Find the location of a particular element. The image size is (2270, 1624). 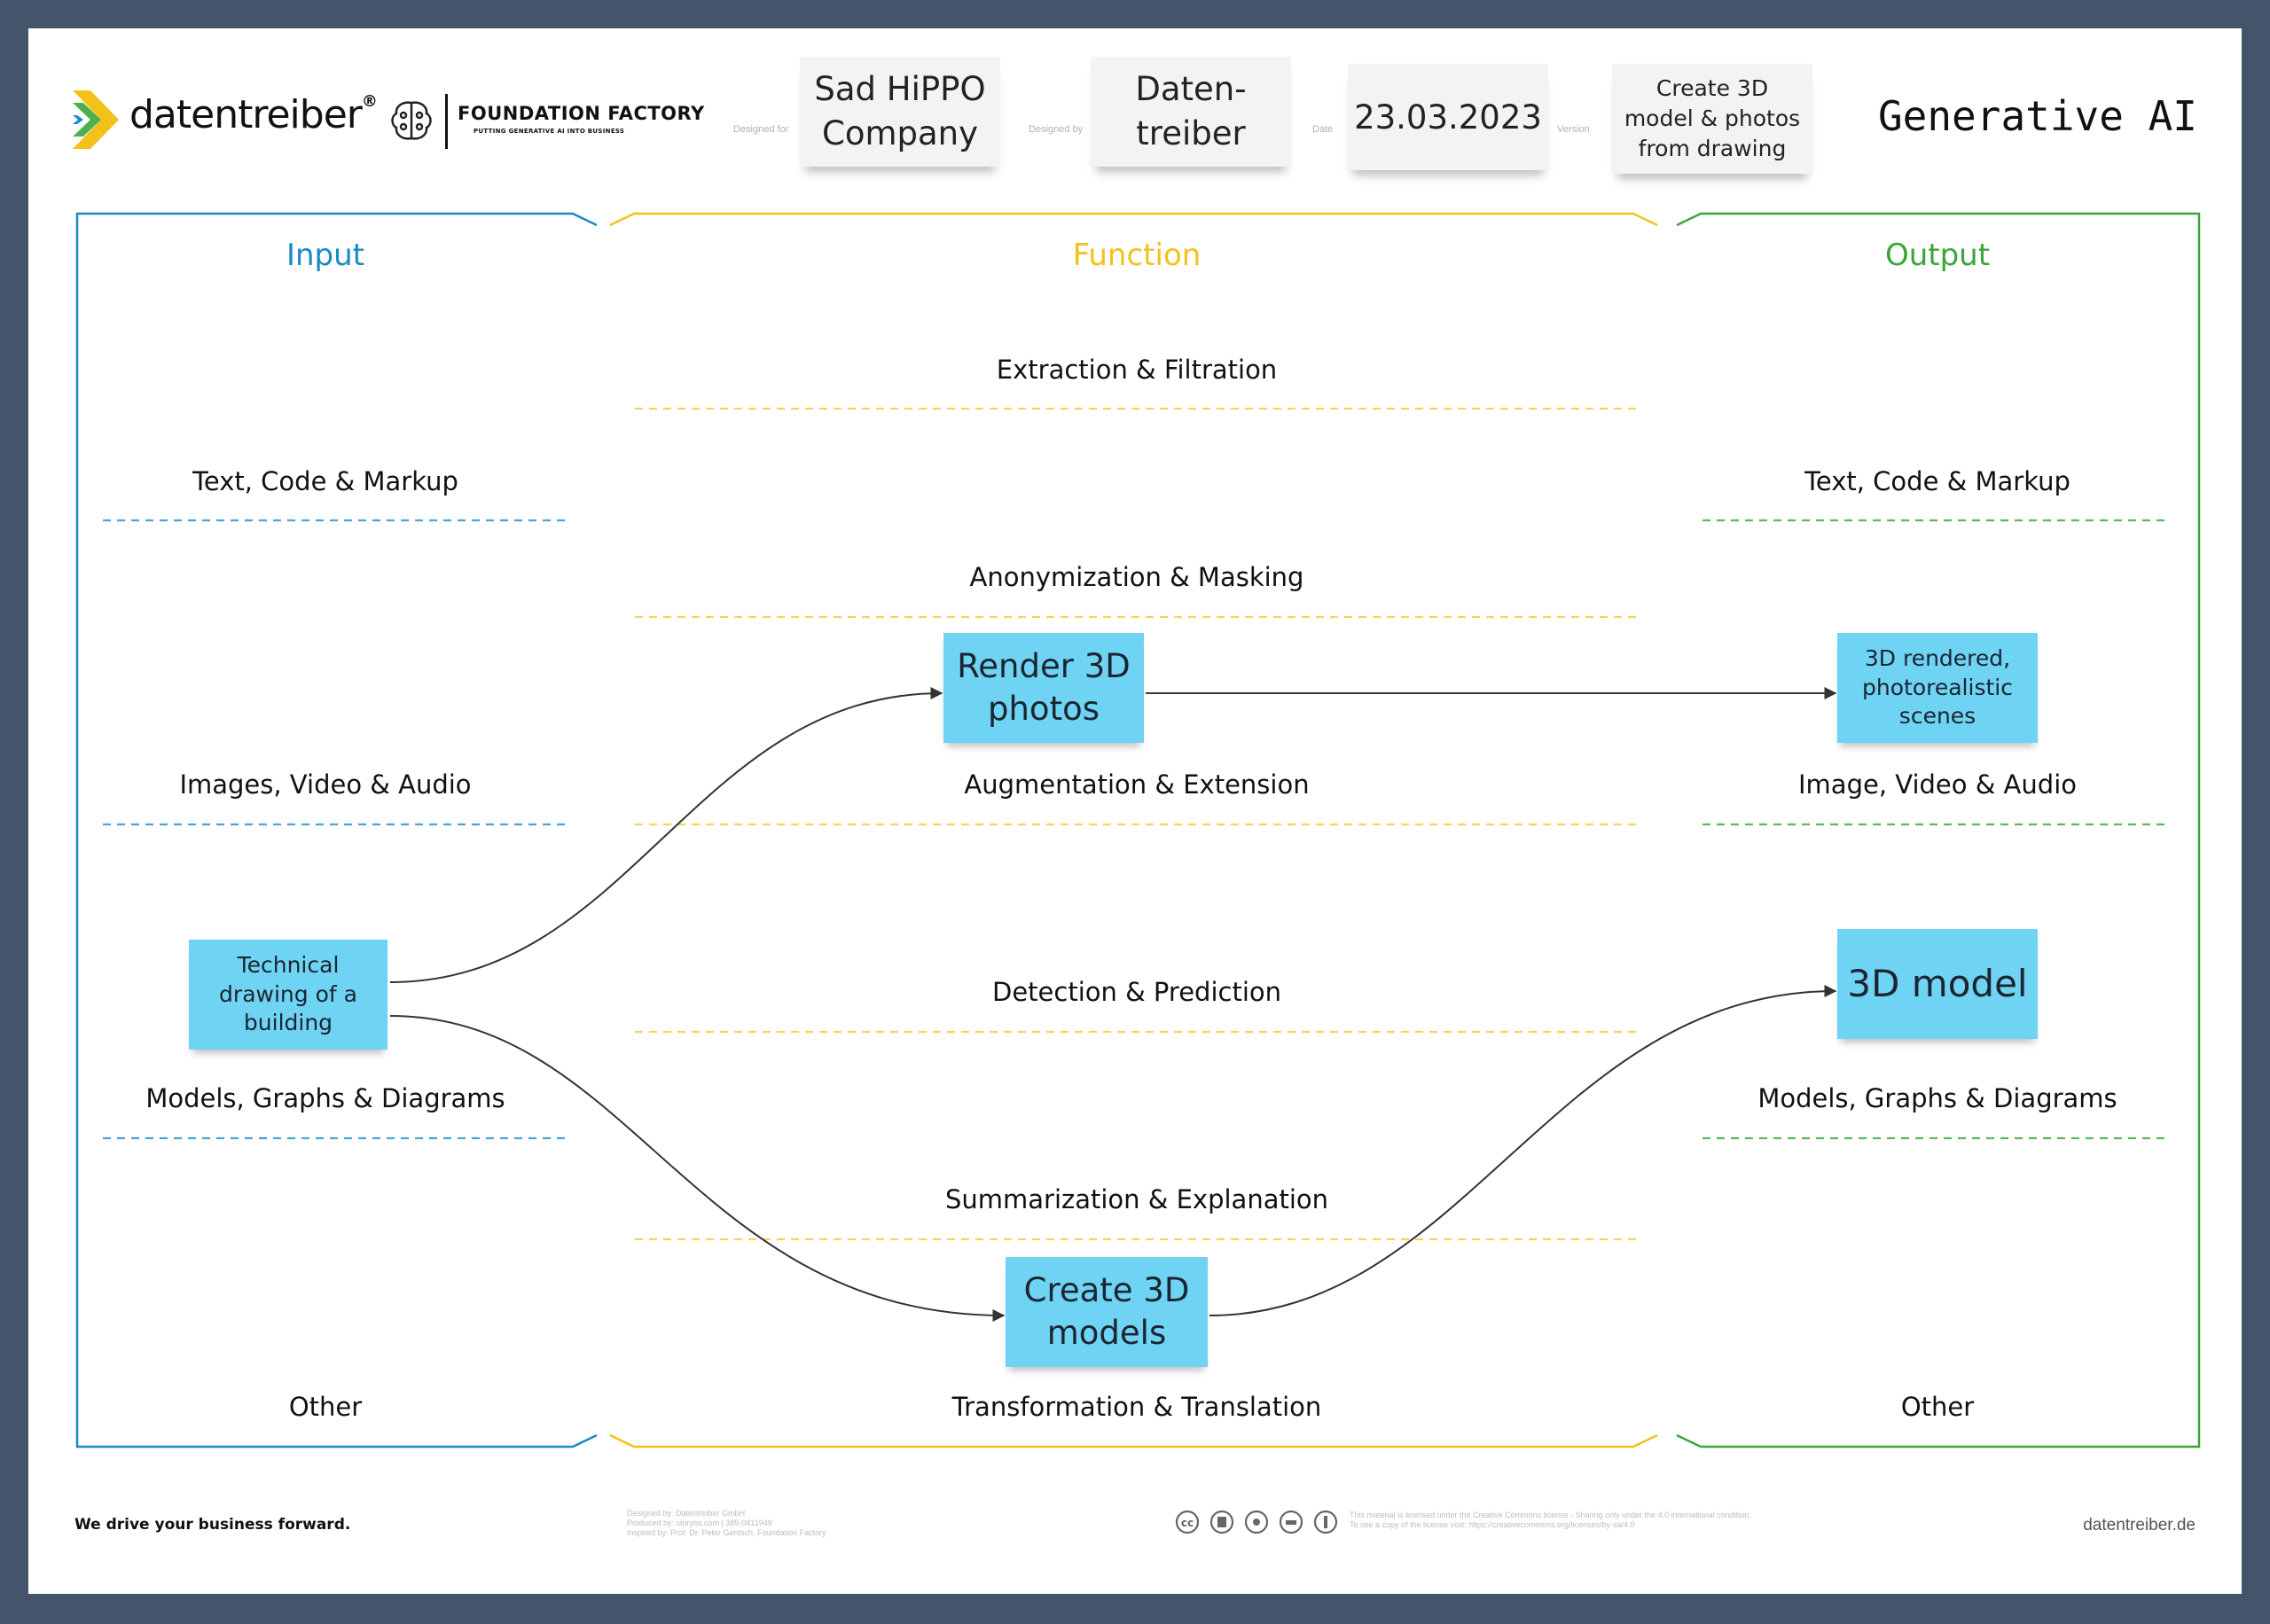

credits-line: Designed by: Datentreiber GmbH is located at coordinates (687, 1513).